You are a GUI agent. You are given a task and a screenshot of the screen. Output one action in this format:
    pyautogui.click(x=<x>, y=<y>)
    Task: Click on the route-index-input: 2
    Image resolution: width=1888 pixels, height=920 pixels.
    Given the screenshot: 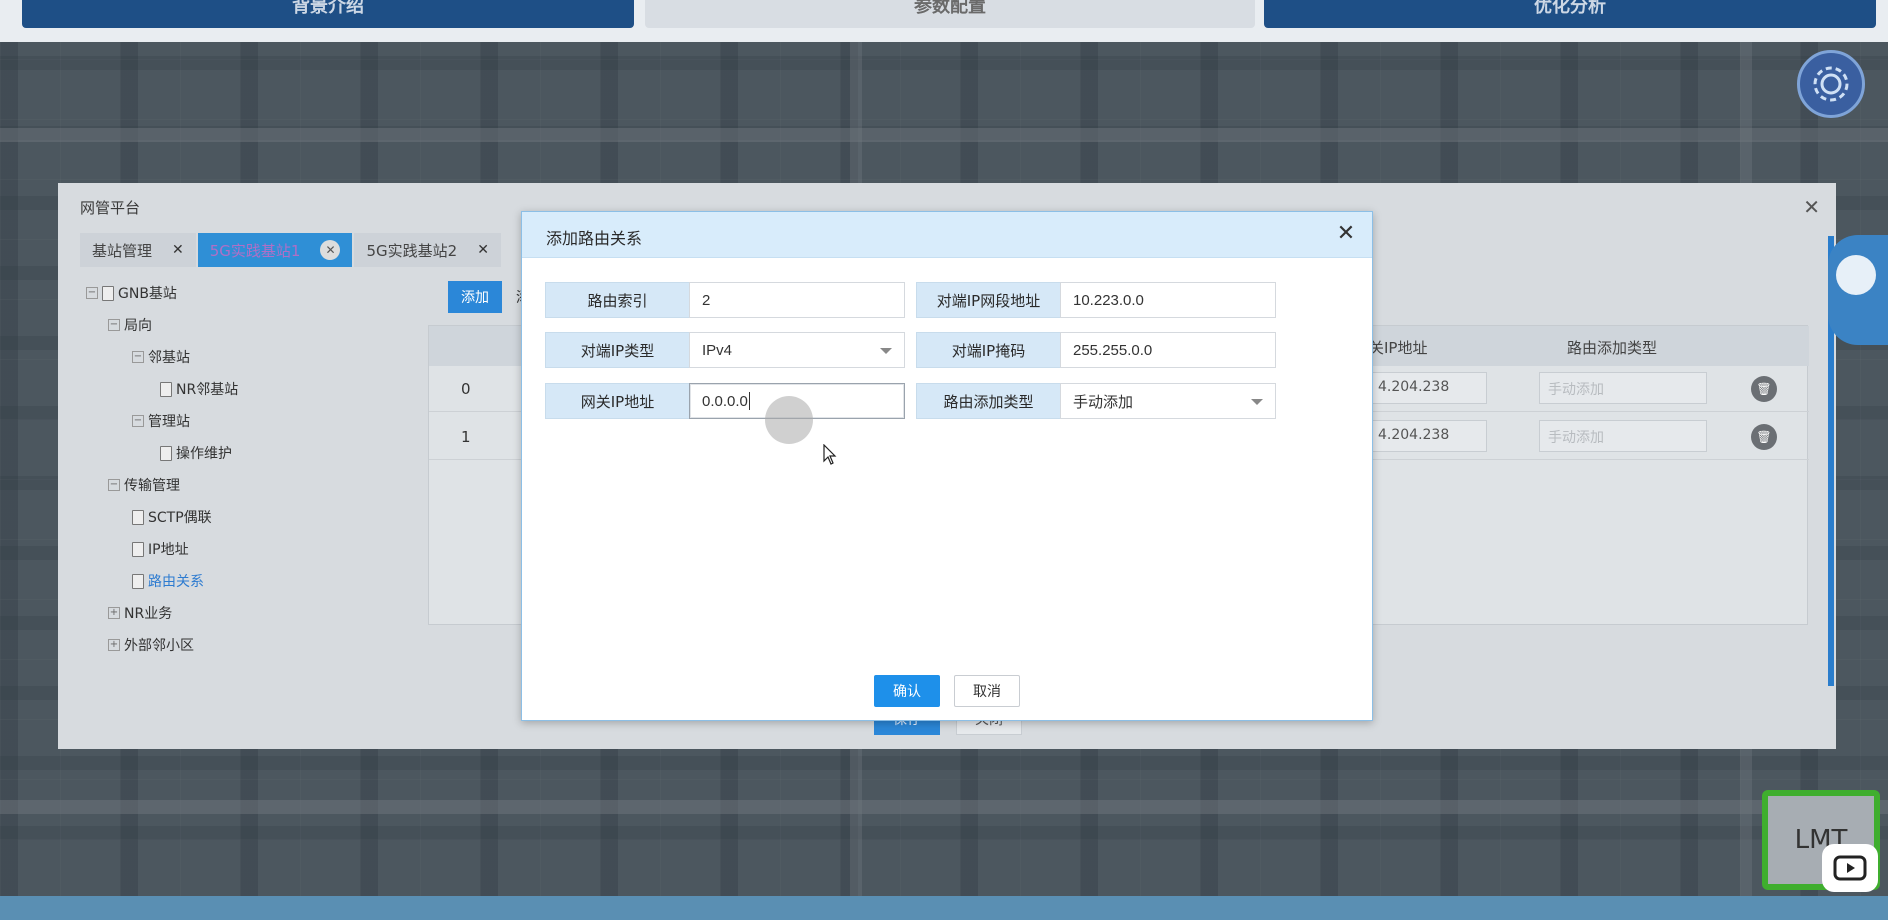 What is the action you would take?
    pyautogui.click(x=797, y=300)
    